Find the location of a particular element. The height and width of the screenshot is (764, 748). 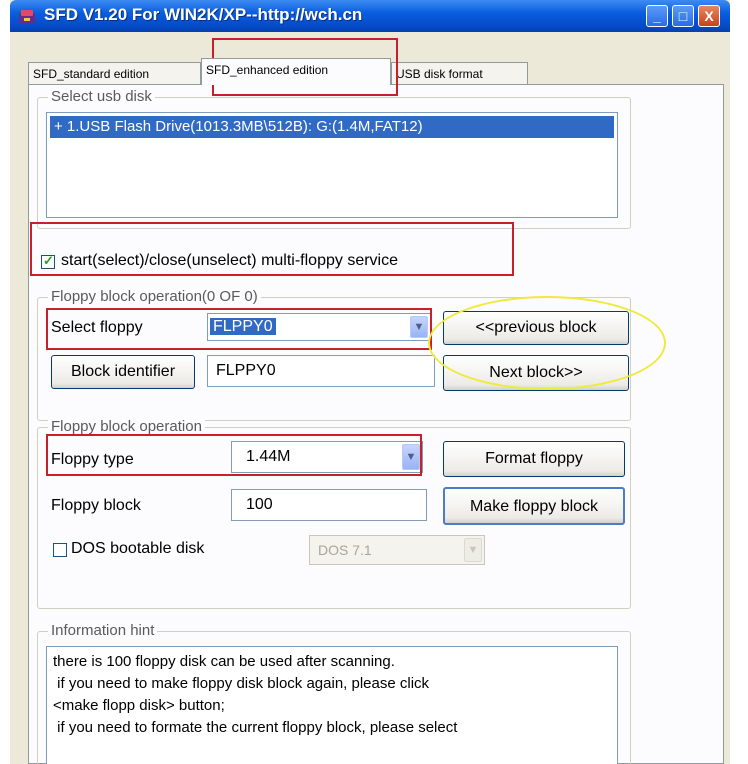

minimize-icon: _ is located at coordinates (657, 16).